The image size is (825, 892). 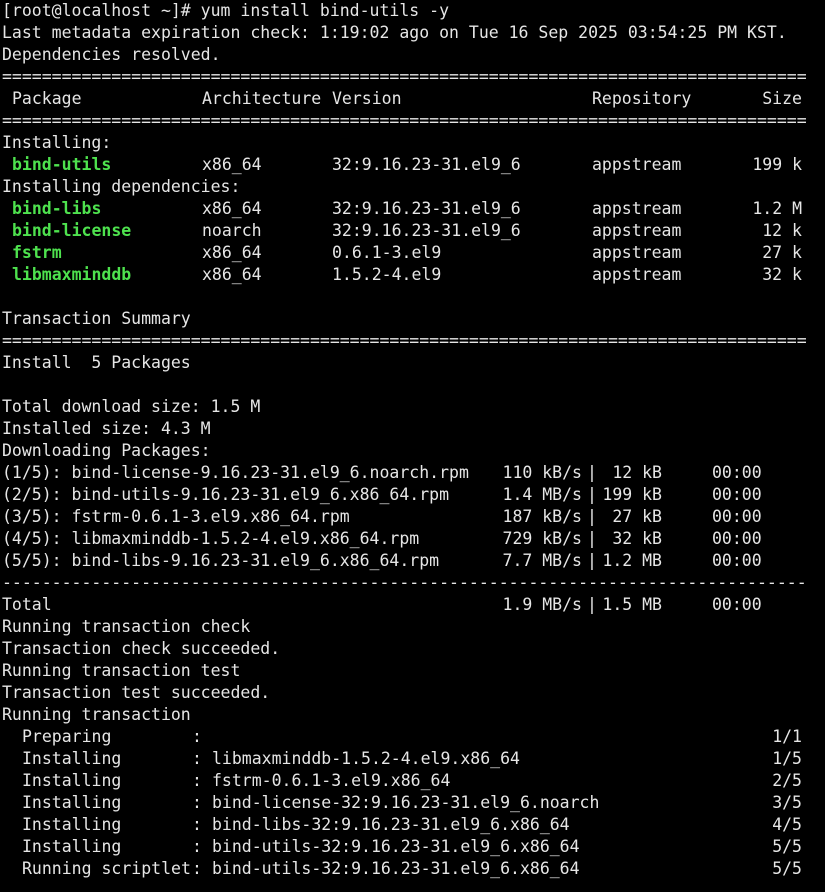 I want to click on header-version: Version, so click(x=367, y=98).